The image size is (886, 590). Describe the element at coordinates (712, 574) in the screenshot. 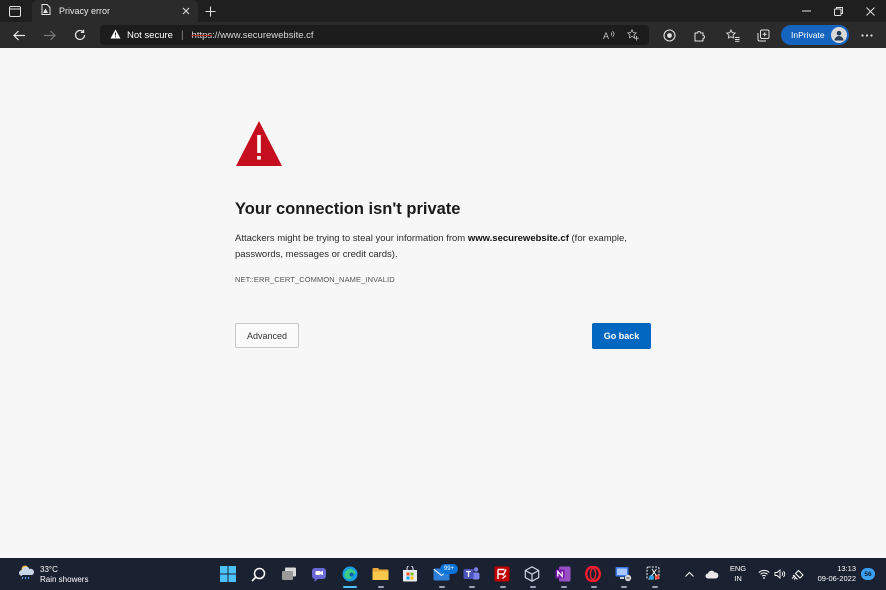

I see `onedrive-cloud-icon` at that location.